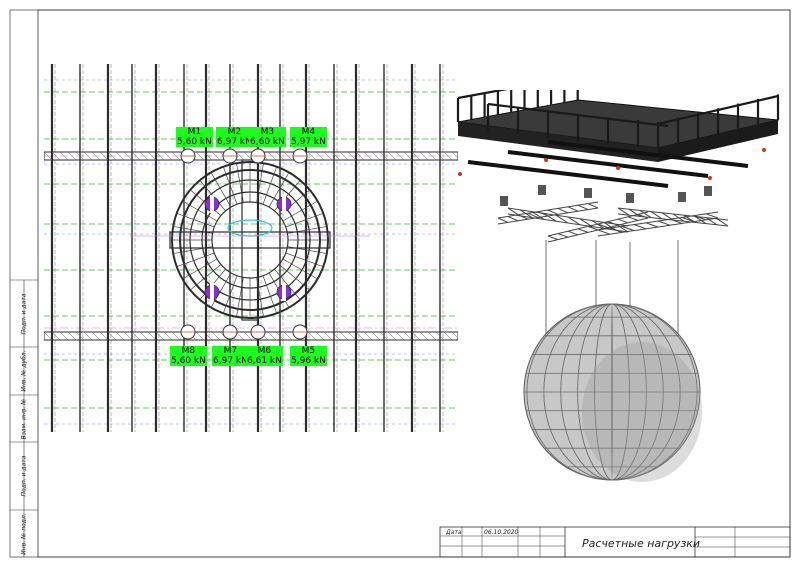 Image resolution: width=800 pixels, height=567 pixels. What do you see at coordinates (194, 132) in the screenshot?
I see `load-name: M1` at bounding box center [194, 132].